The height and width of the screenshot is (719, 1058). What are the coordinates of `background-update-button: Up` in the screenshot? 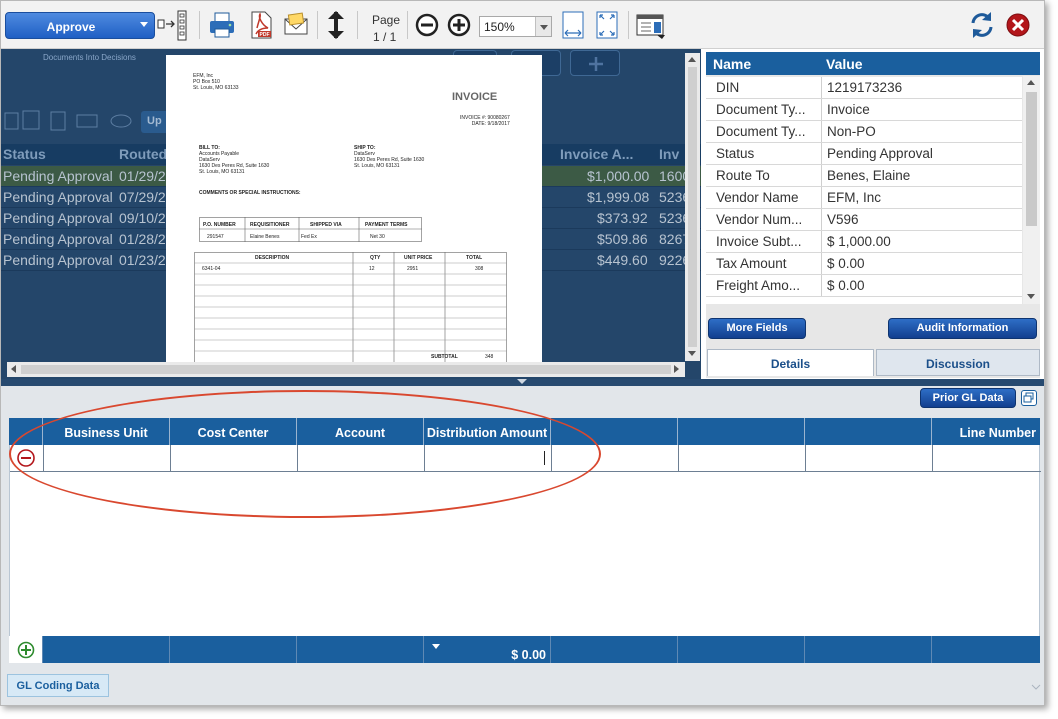 It's located at (155, 122).